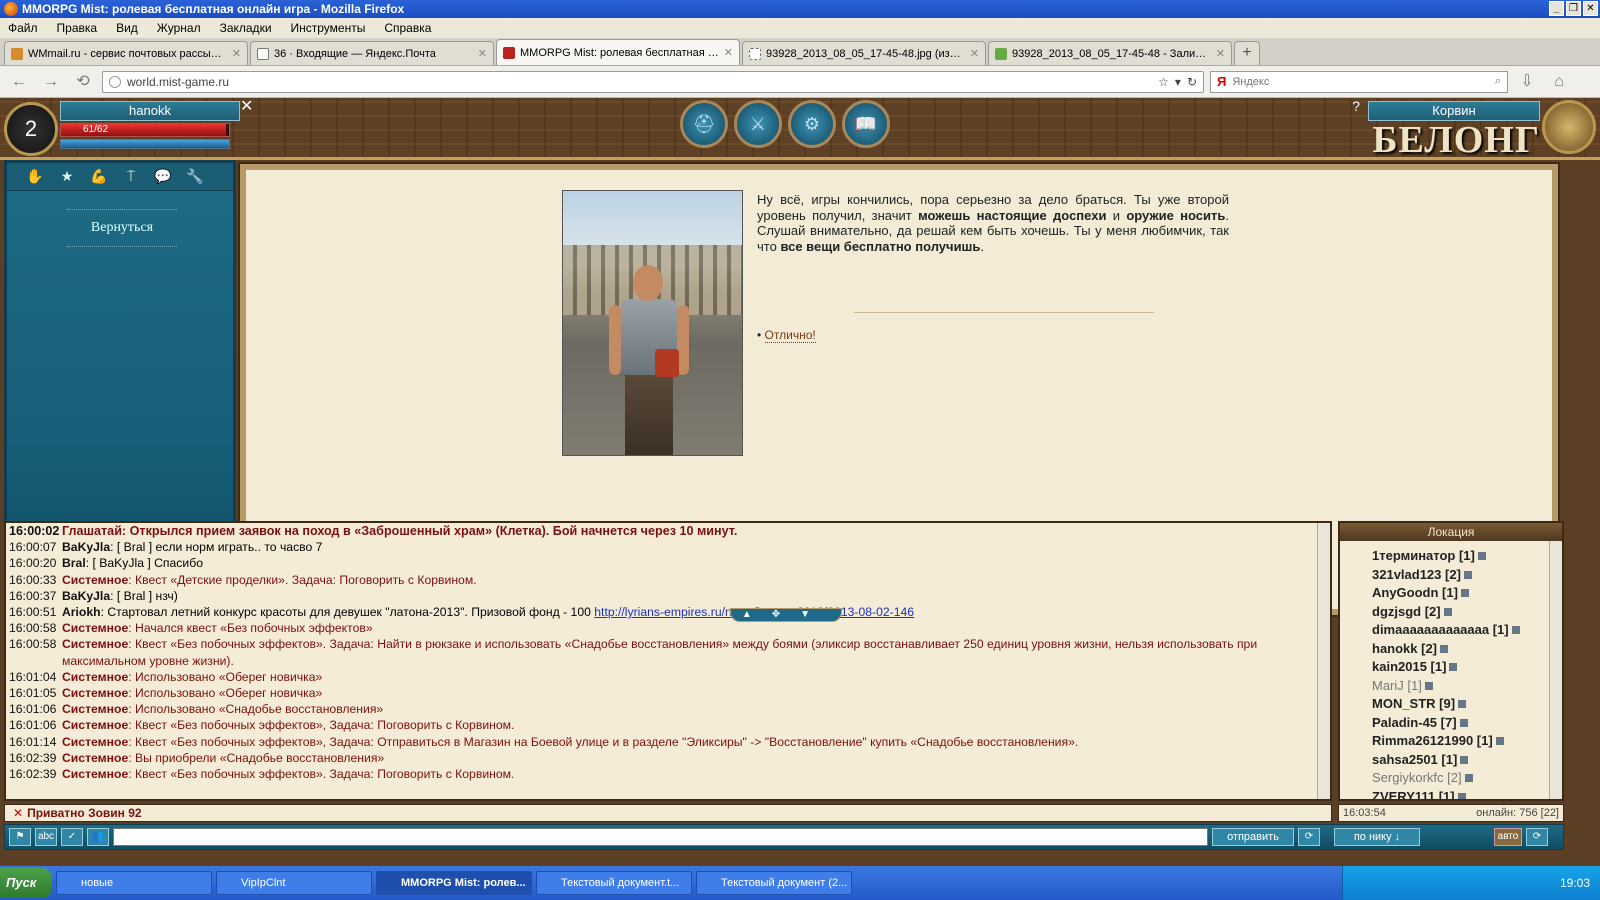 The width and height of the screenshot is (1600, 900). What do you see at coordinates (67, 176) in the screenshot?
I see `star-icon: ★` at bounding box center [67, 176].